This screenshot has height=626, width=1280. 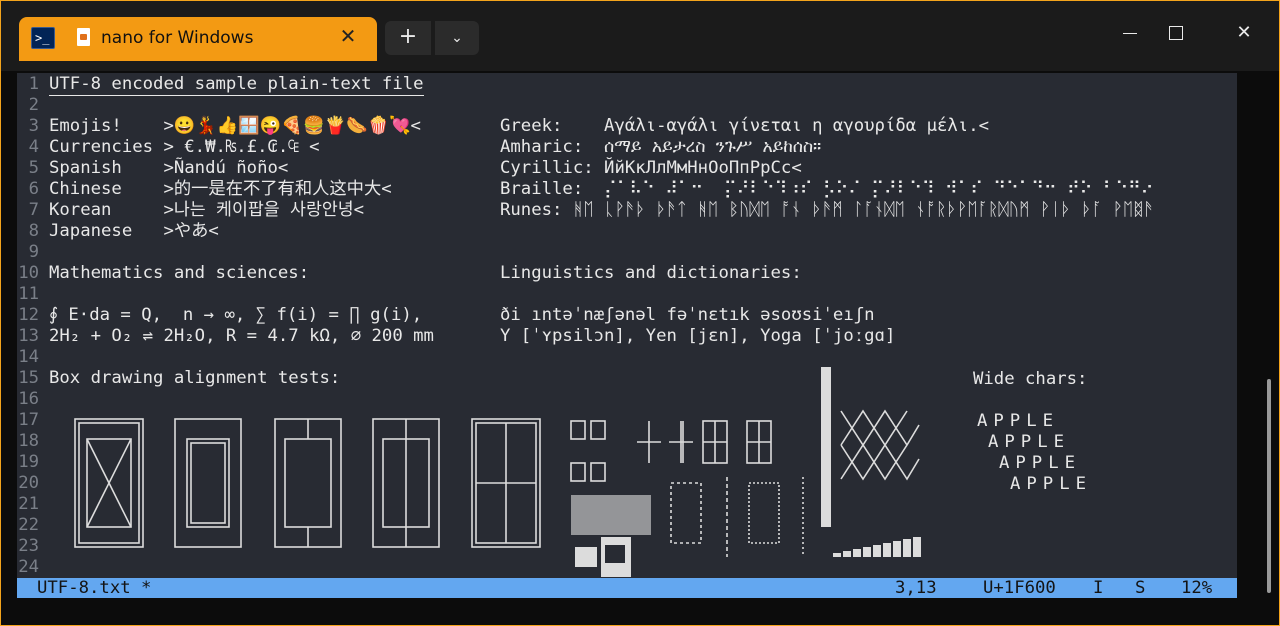 What do you see at coordinates (33, 147) in the screenshot?
I see `line-number: 4` at bounding box center [33, 147].